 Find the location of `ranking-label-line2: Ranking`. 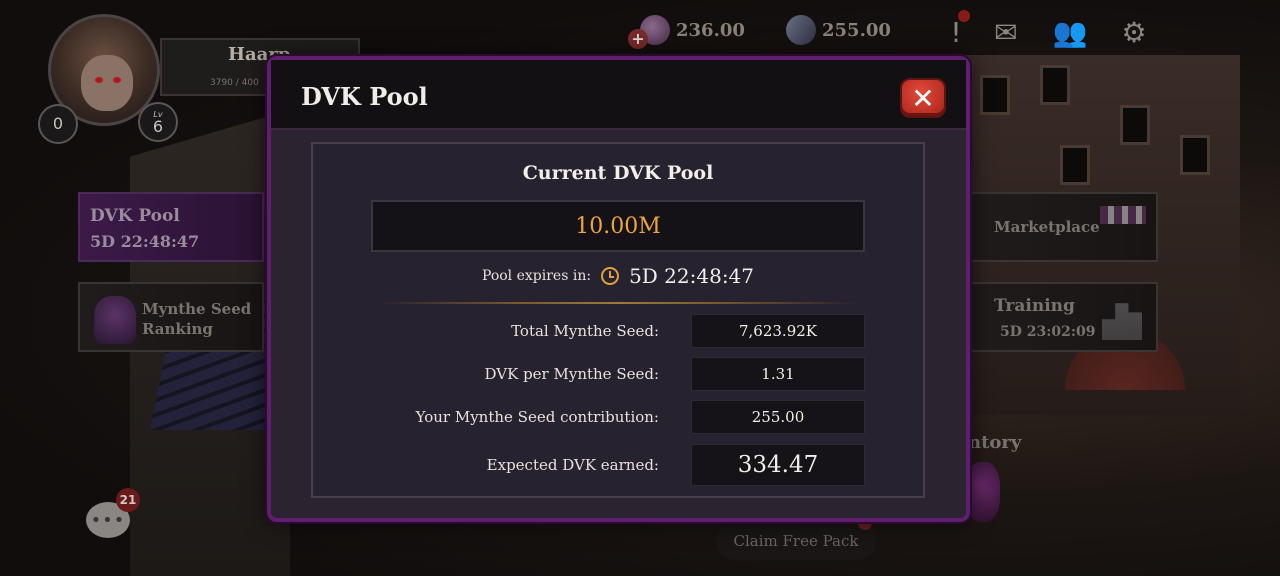

ranking-label-line2: Ranking is located at coordinates (177, 329).